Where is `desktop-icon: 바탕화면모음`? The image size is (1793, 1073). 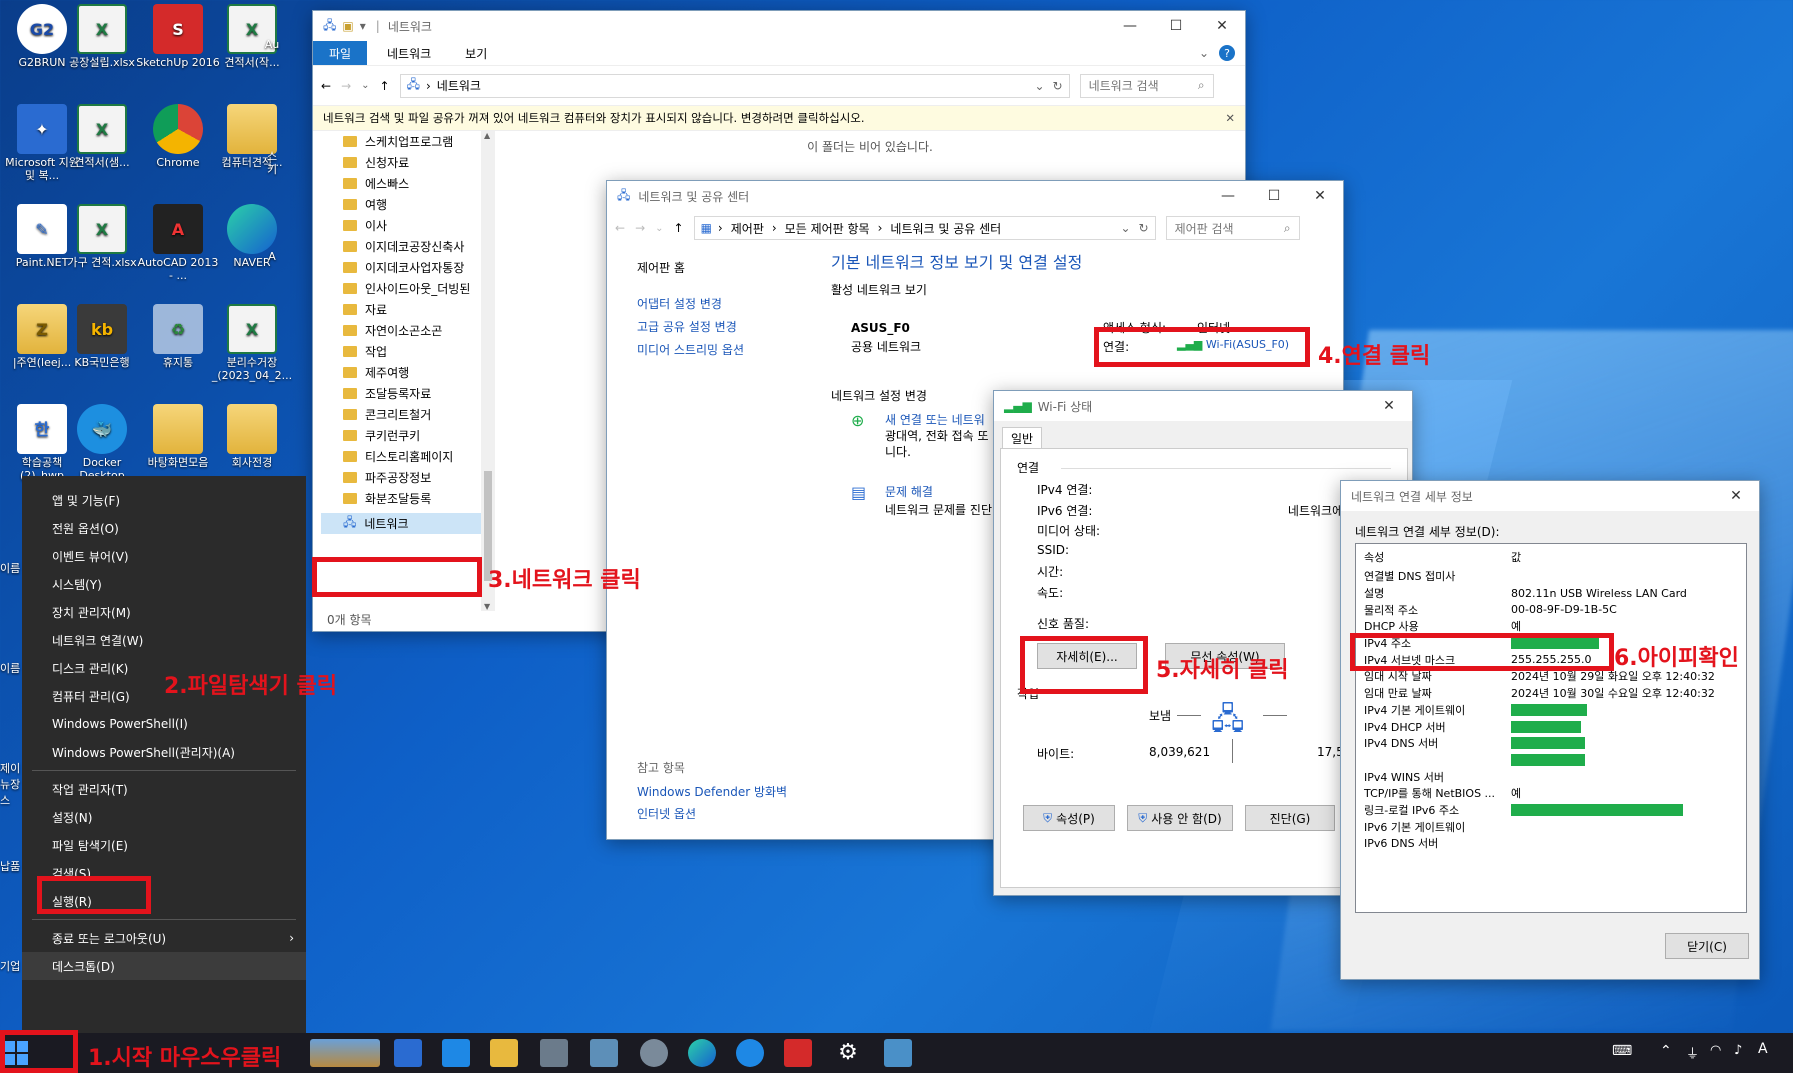 desktop-icon: 바탕화면모음 is located at coordinates (178, 434).